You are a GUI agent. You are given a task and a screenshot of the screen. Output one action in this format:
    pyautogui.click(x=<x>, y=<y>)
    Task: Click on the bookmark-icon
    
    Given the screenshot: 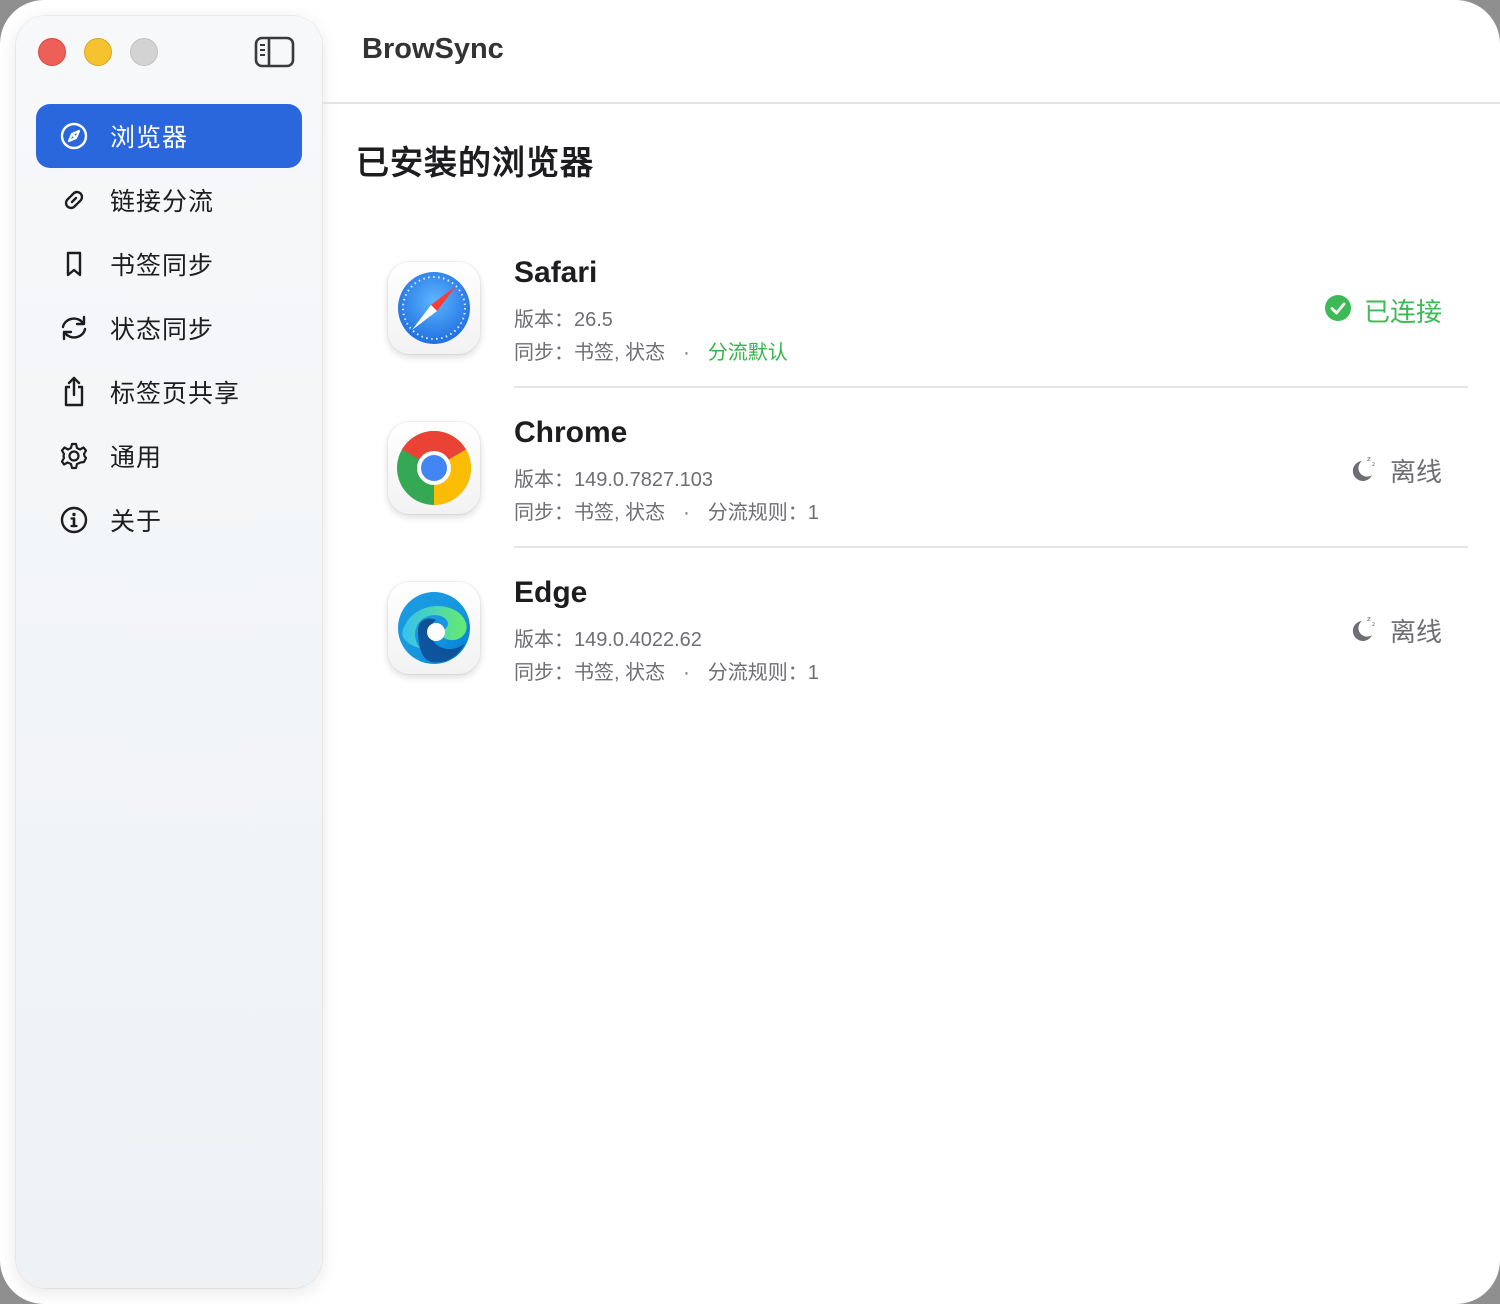 What is the action you would take?
    pyautogui.click(x=74, y=264)
    